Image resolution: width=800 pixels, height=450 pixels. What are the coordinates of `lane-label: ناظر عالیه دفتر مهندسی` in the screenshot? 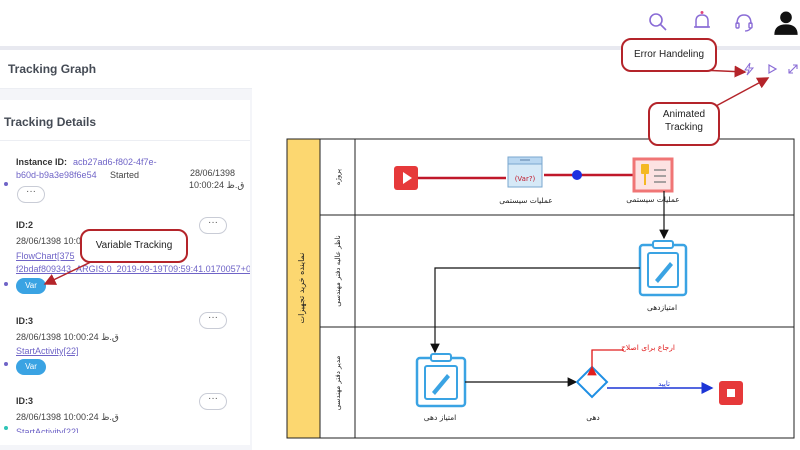 It's located at (338, 270).